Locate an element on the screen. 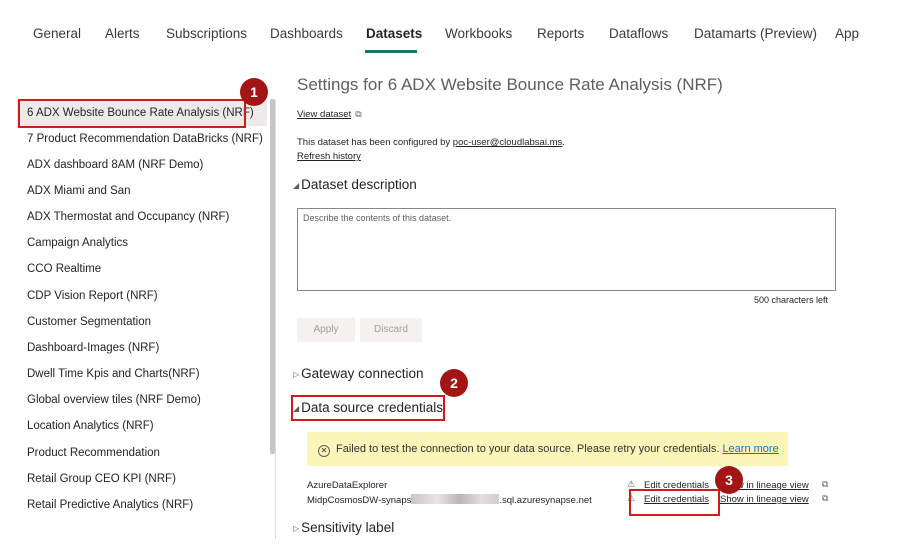 The height and width of the screenshot is (553, 898). refresh-history-link: Refresh history is located at coordinates (329, 156).